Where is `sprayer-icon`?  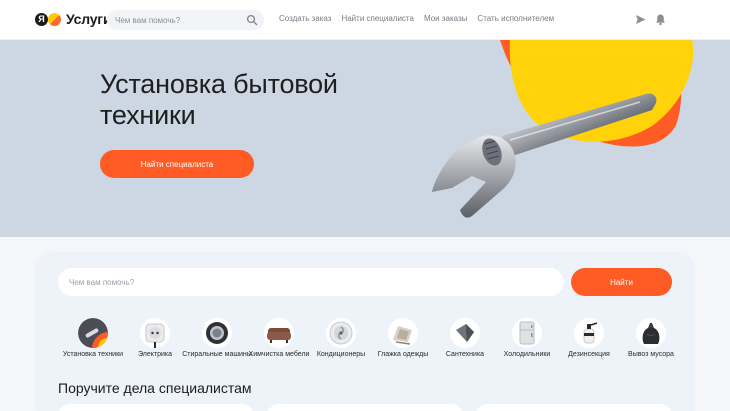 sprayer-icon is located at coordinates (589, 333).